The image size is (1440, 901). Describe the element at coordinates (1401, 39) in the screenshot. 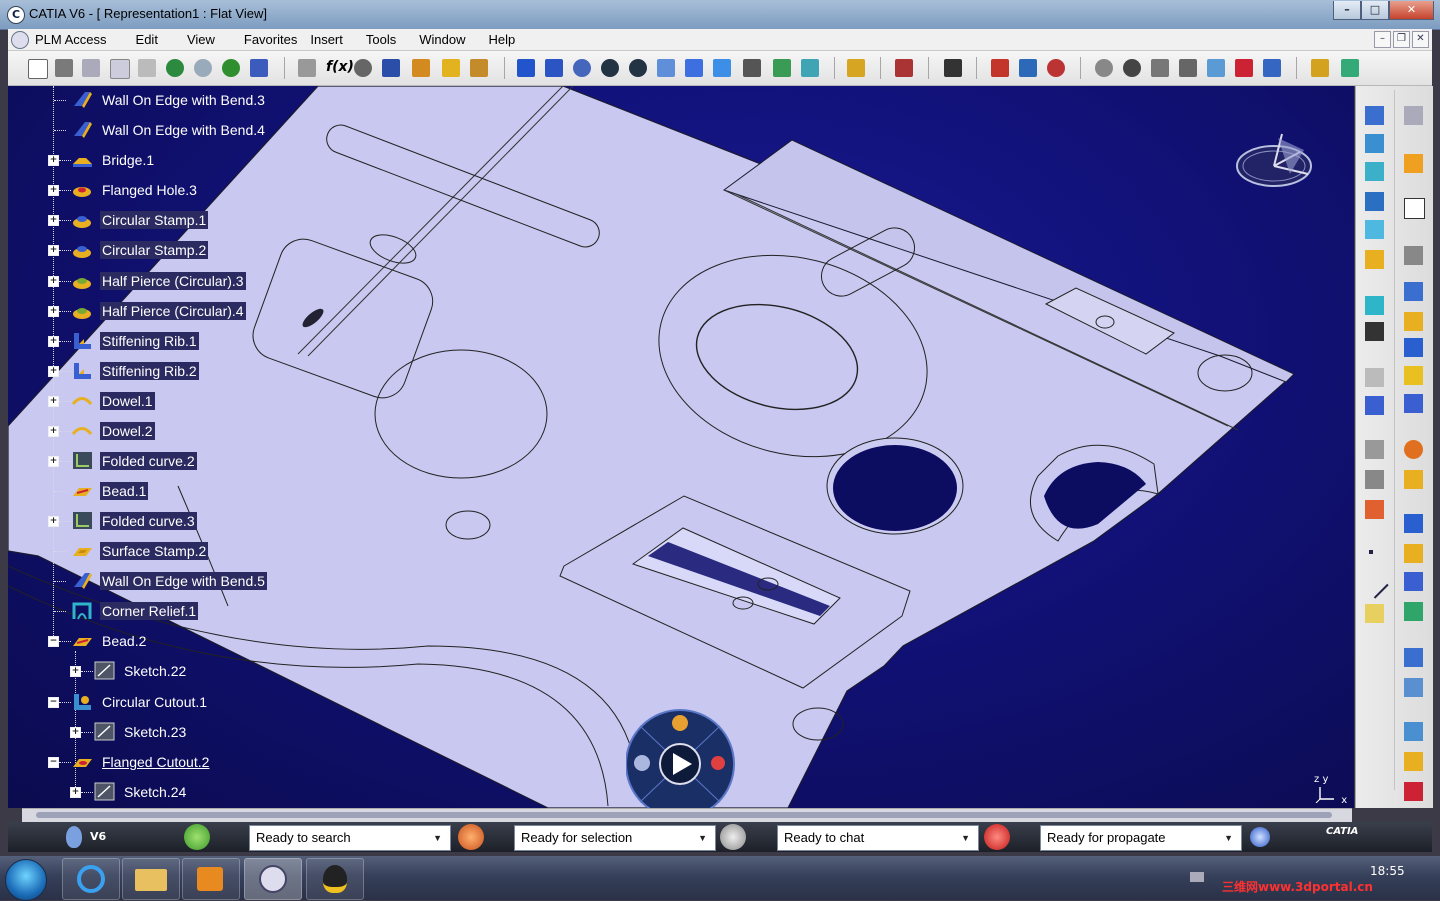

I see `doc-restore-button: ❐` at that location.